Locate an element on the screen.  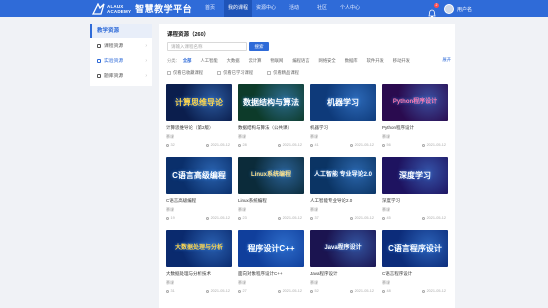
nav-item: 我的课程 is located at coordinates (238, 8).